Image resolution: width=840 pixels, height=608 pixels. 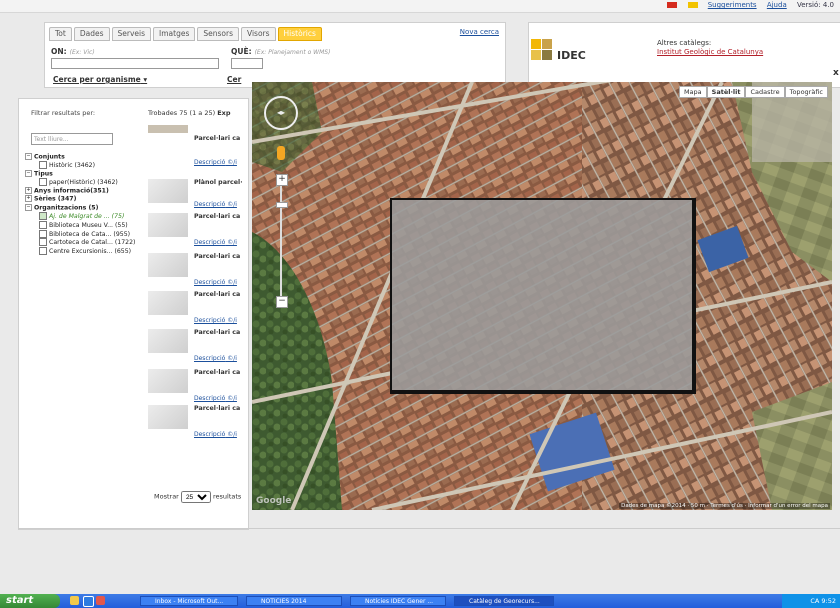 What do you see at coordinates (80, 251) in the screenshot?
I see `org-checkbox-centre: Centre Excursionis... (655)` at bounding box center [80, 251].